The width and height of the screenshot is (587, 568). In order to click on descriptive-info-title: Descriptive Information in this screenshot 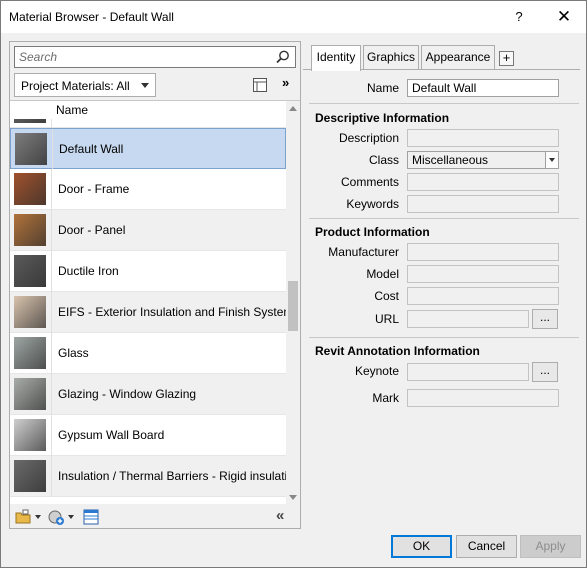, I will do `click(382, 118)`.